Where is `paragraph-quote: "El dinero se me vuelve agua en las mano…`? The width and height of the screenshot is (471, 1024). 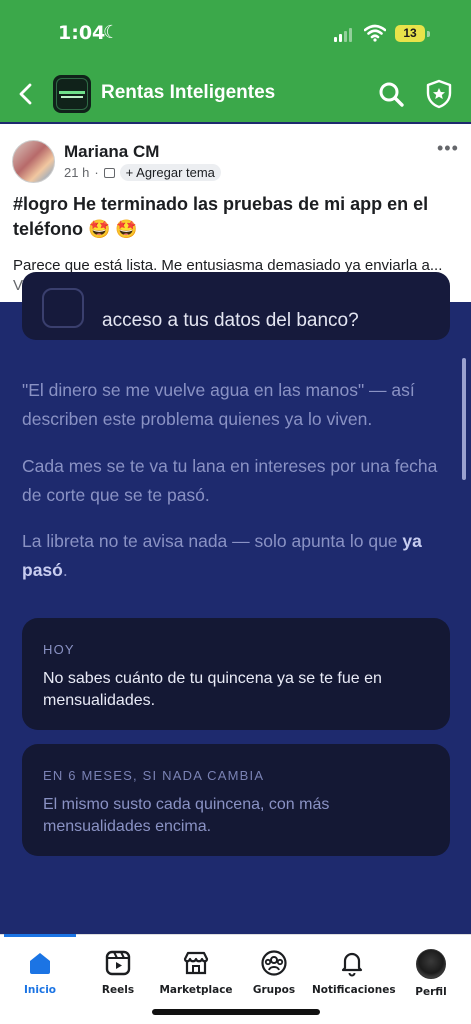
paragraph-quote: "El dinero se me vuelve agua en las mano… is located at coordinates (218, 404).